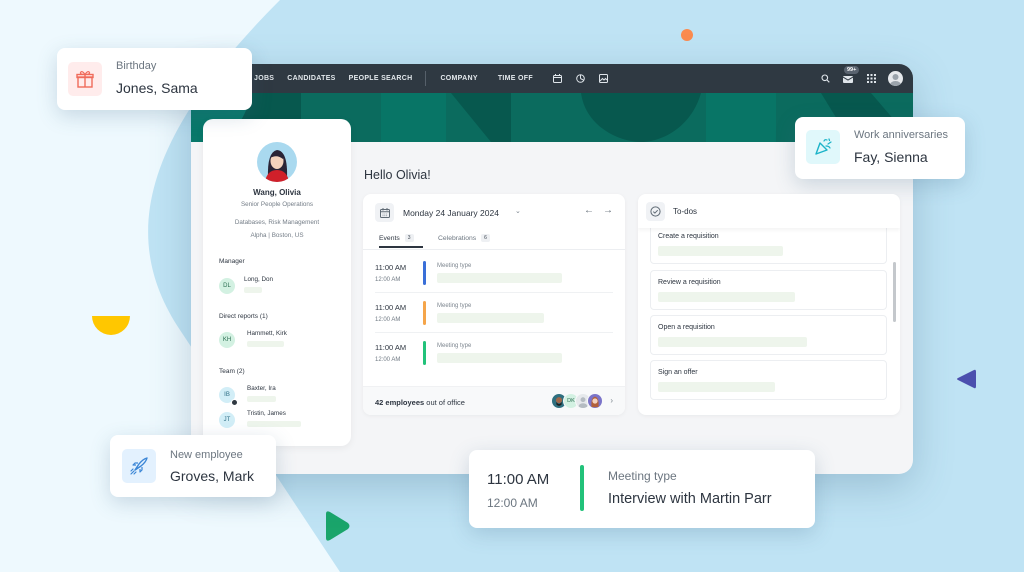  Describe the element at coordinates (157, 88) in the screenshot. I see `birthday-name: Jones, Sama` at that location.